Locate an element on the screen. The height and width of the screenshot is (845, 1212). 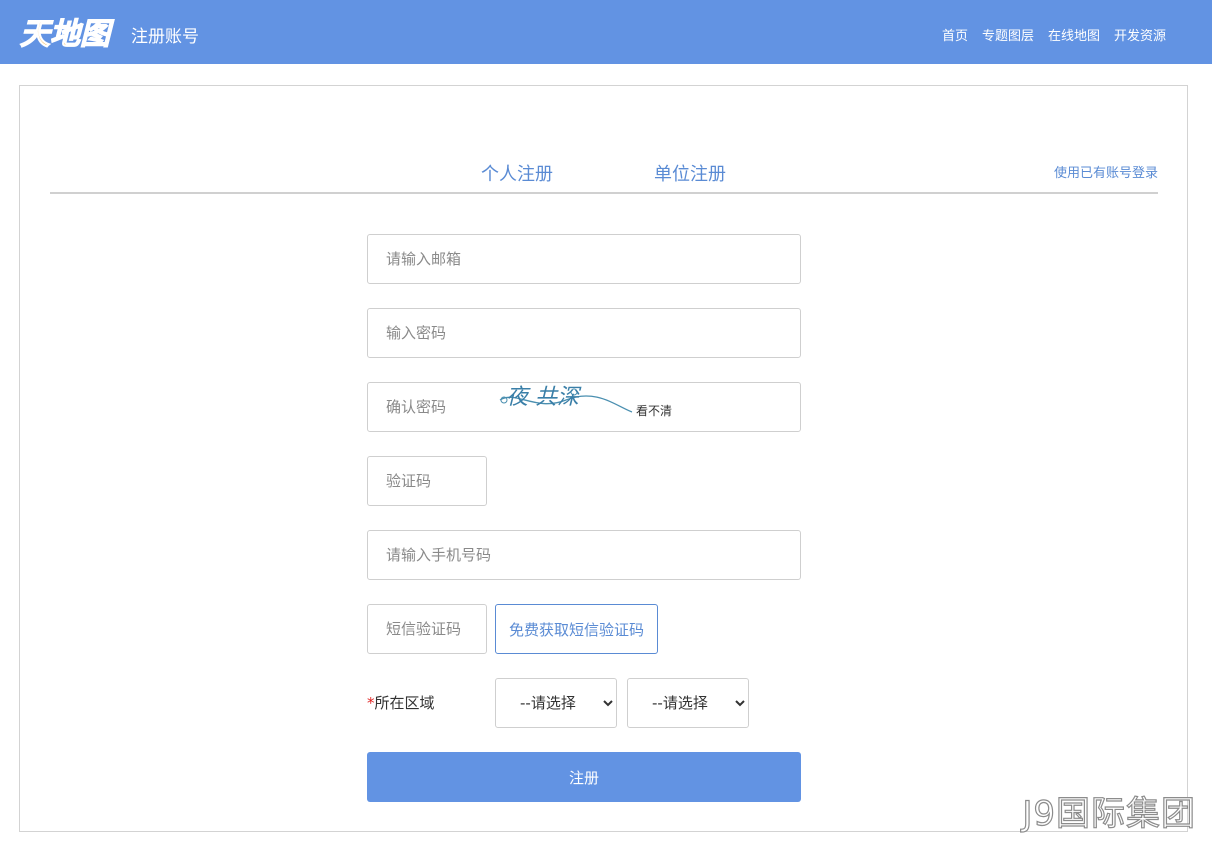
region-label: *所在区域 is located at coordinates (401, 702).